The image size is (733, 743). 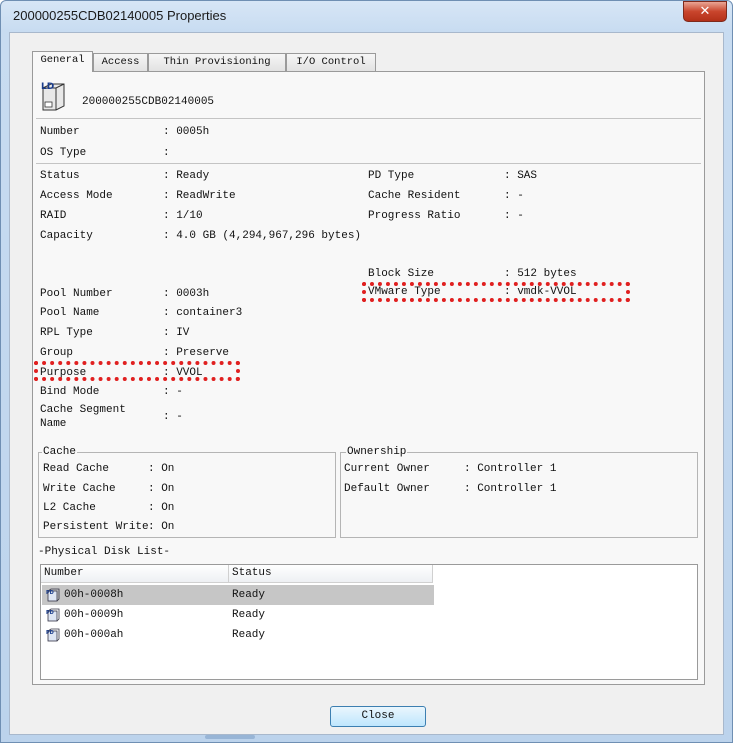 What do you see at coordinates (705, 11) in the screenshot?
I see `window-close-icon: ✕` at bounding box center [705, 11].